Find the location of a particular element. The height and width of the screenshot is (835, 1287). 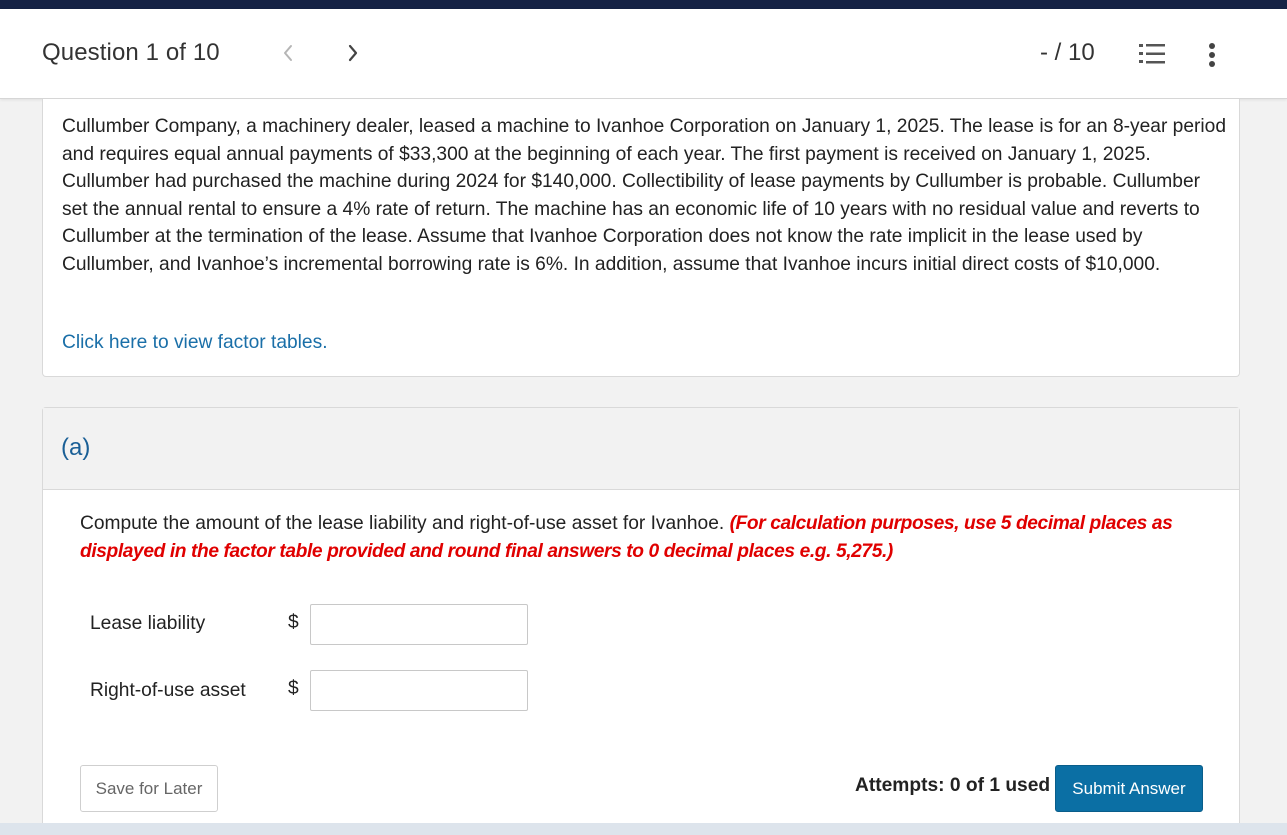

more-options-button is located at coordinates (1212, 55).